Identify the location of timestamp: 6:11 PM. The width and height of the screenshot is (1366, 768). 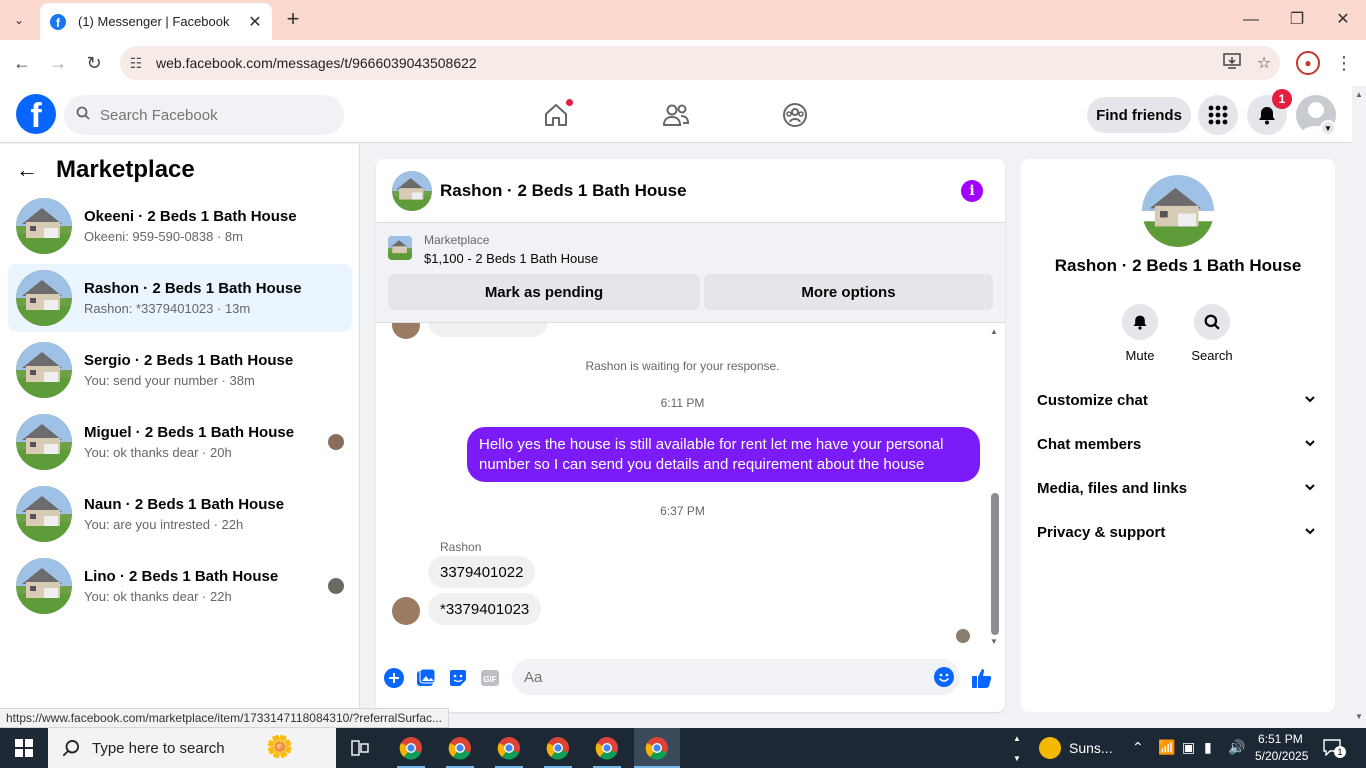
(682, 403).